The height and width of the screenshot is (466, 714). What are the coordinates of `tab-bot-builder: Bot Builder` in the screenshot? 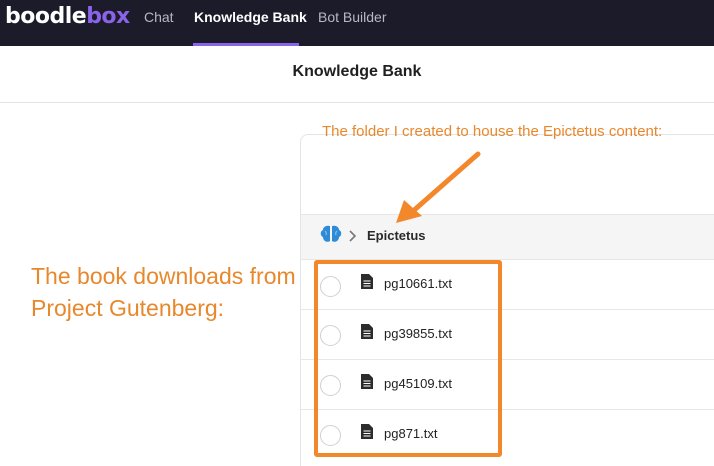 It's located at (352, 17).